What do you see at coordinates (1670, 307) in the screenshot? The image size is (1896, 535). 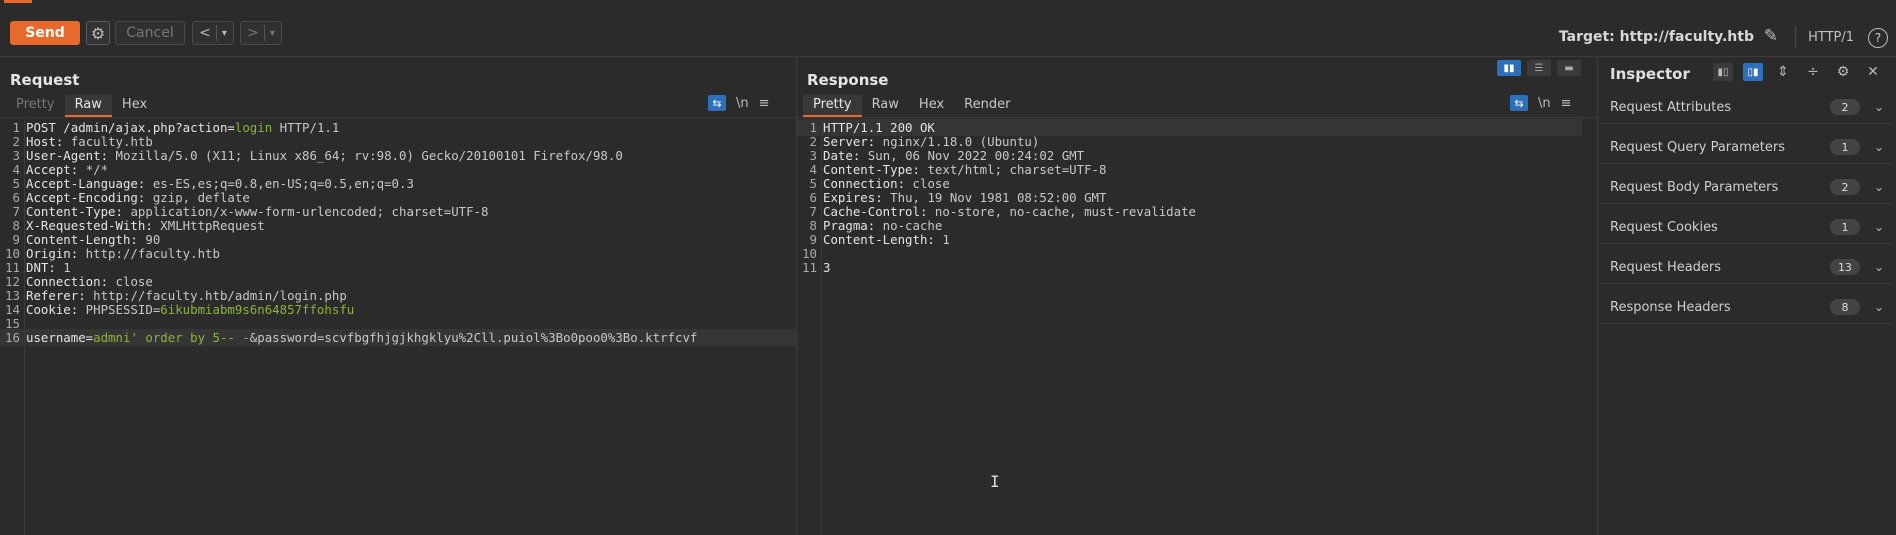 I see `section-label: Response Headers` at bounding box center [1670, 307].